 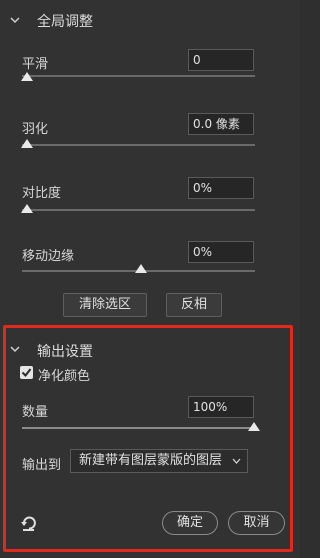 I want to click on smooth-input: 0, so click(x=221, y=60).